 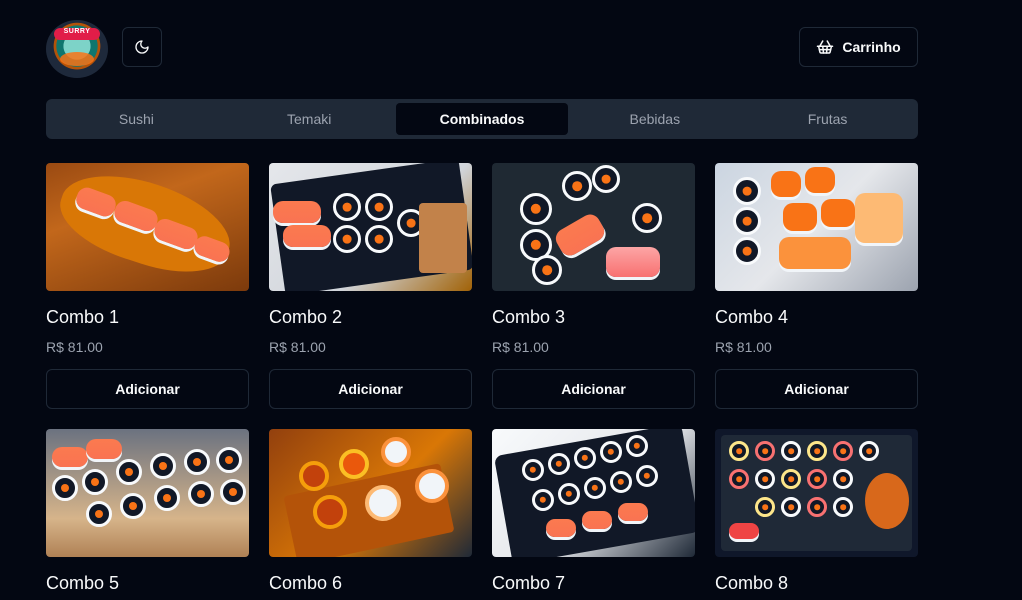 What do you see at coordinates (83, 583) in the screenshot?
I see `product-name: Combo 5` at bounding box center [83, 583].